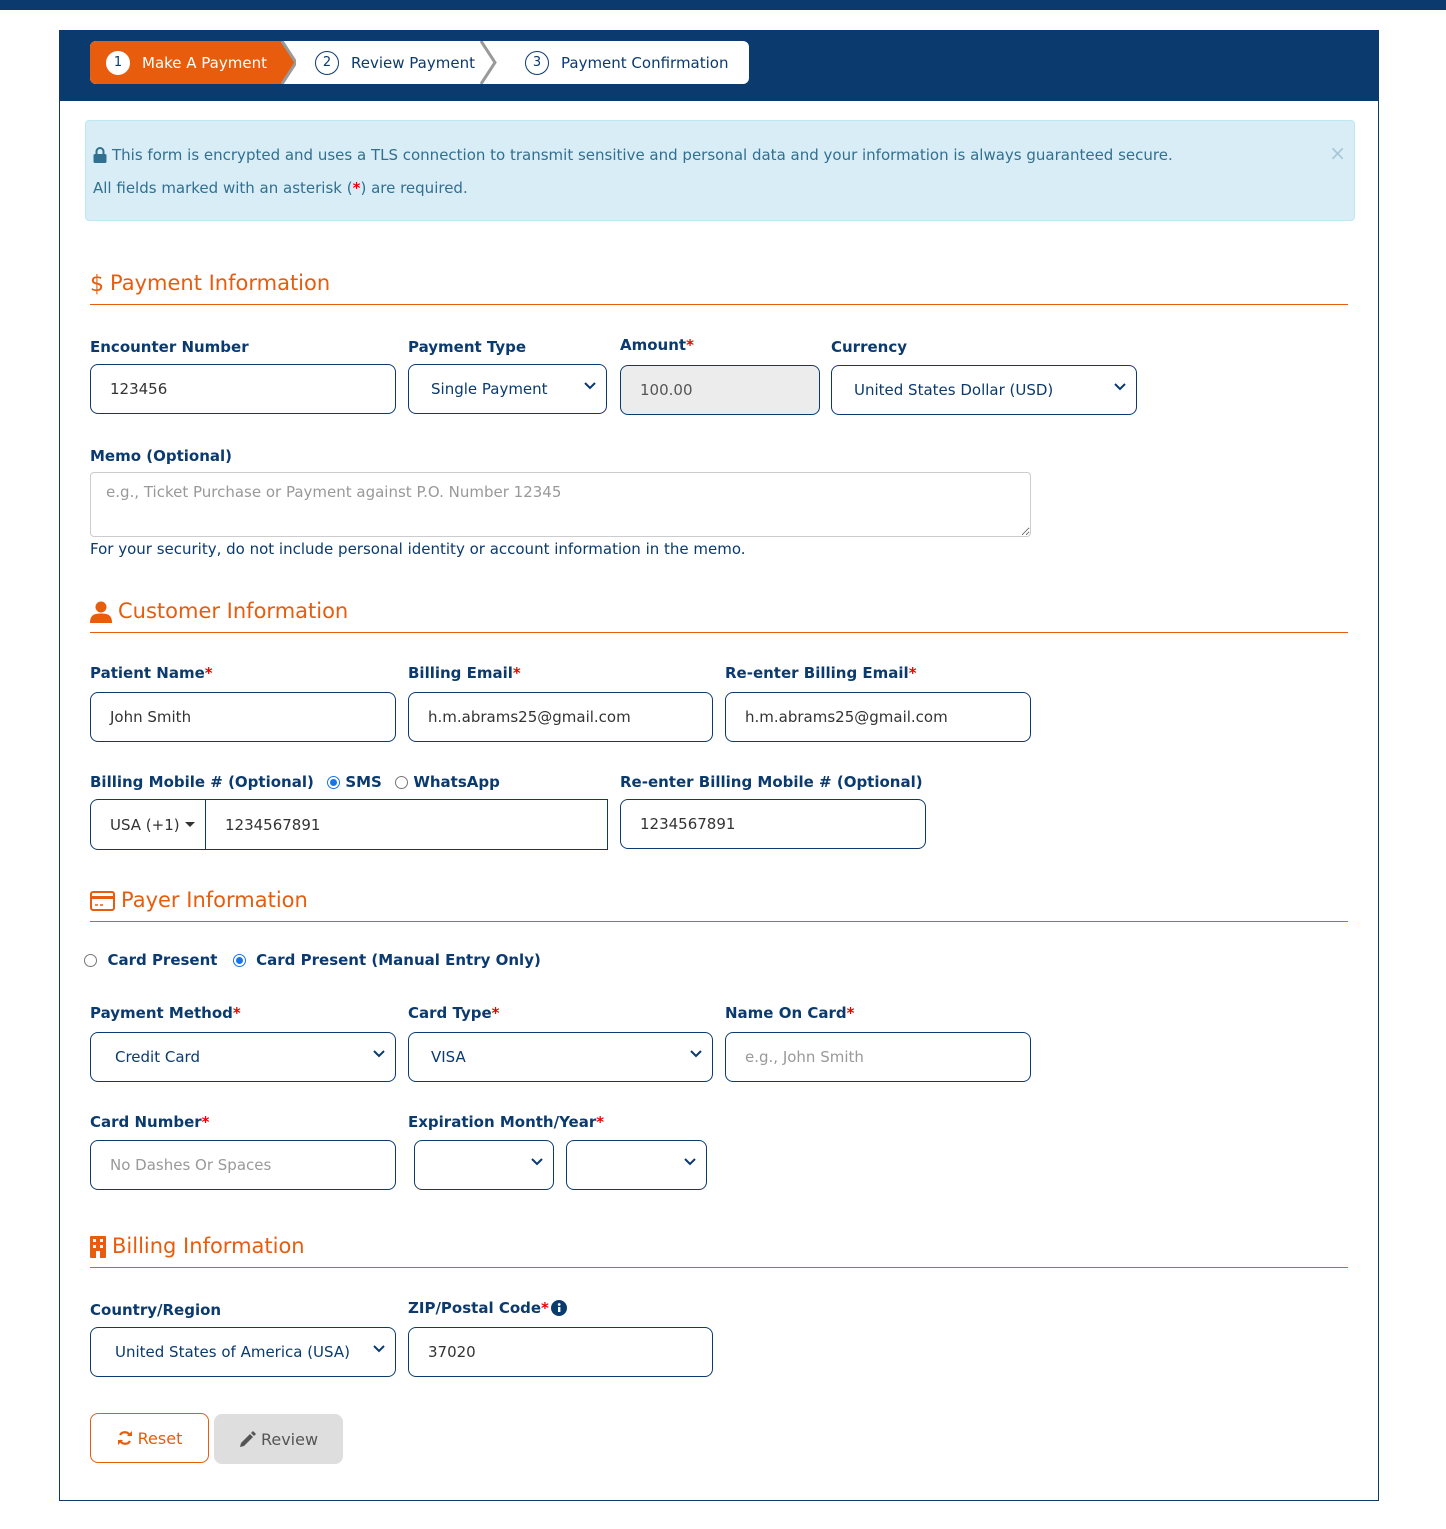 The width and height of the screenshot is (1446, 1529). Describe the element at coordinates (247, 1438) in the screenshot. I see `pencil-icon` at that location.